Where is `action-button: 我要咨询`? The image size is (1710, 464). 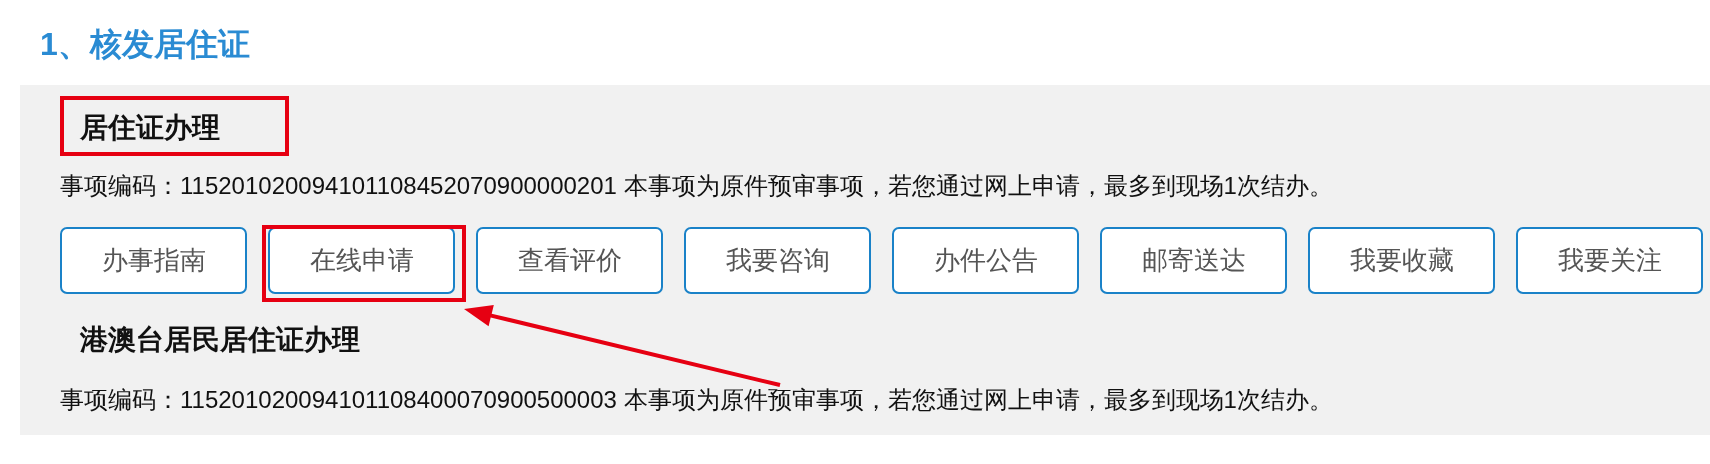 action-button: 我要咨询 is located at coordinates (777, 260).